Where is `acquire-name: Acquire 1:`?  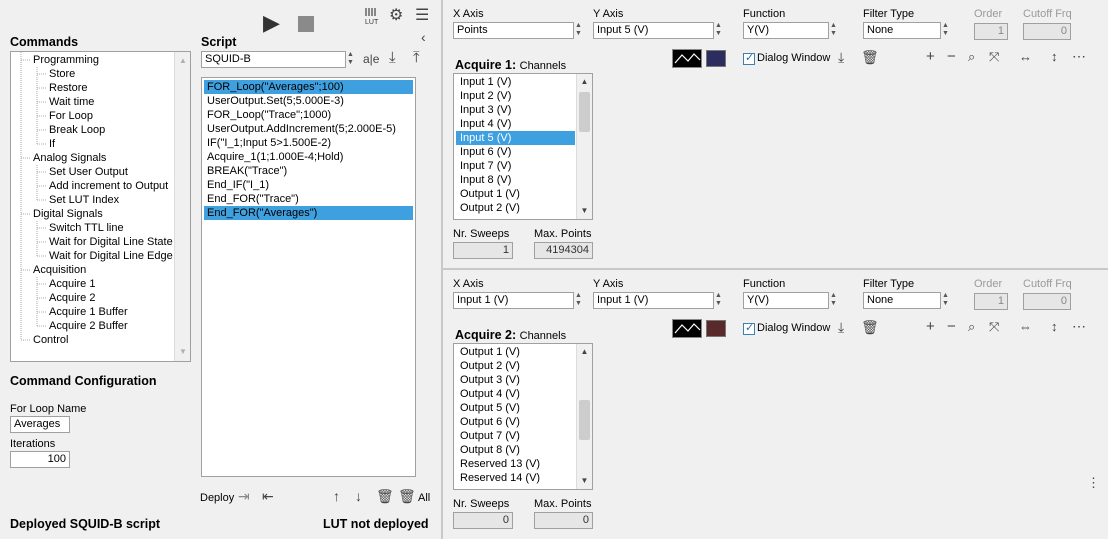
acquire-name: Acquire 1: is located at coordinates (486, 65).